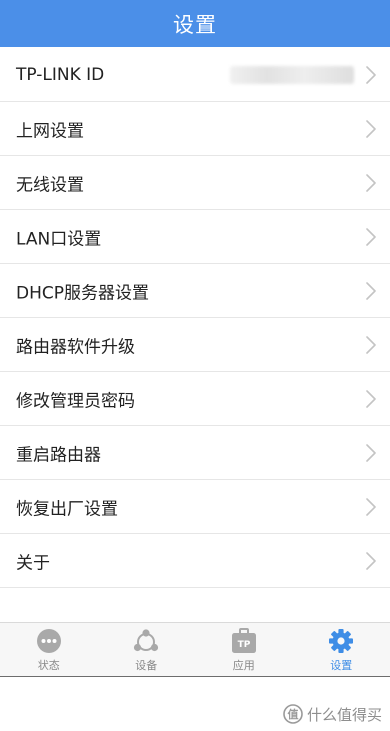 This screenshot has width=390, height=731. Describe the element at coordinates (50, 131) in the screenshot. I see `settings-item-label: 上网设置` at that location.